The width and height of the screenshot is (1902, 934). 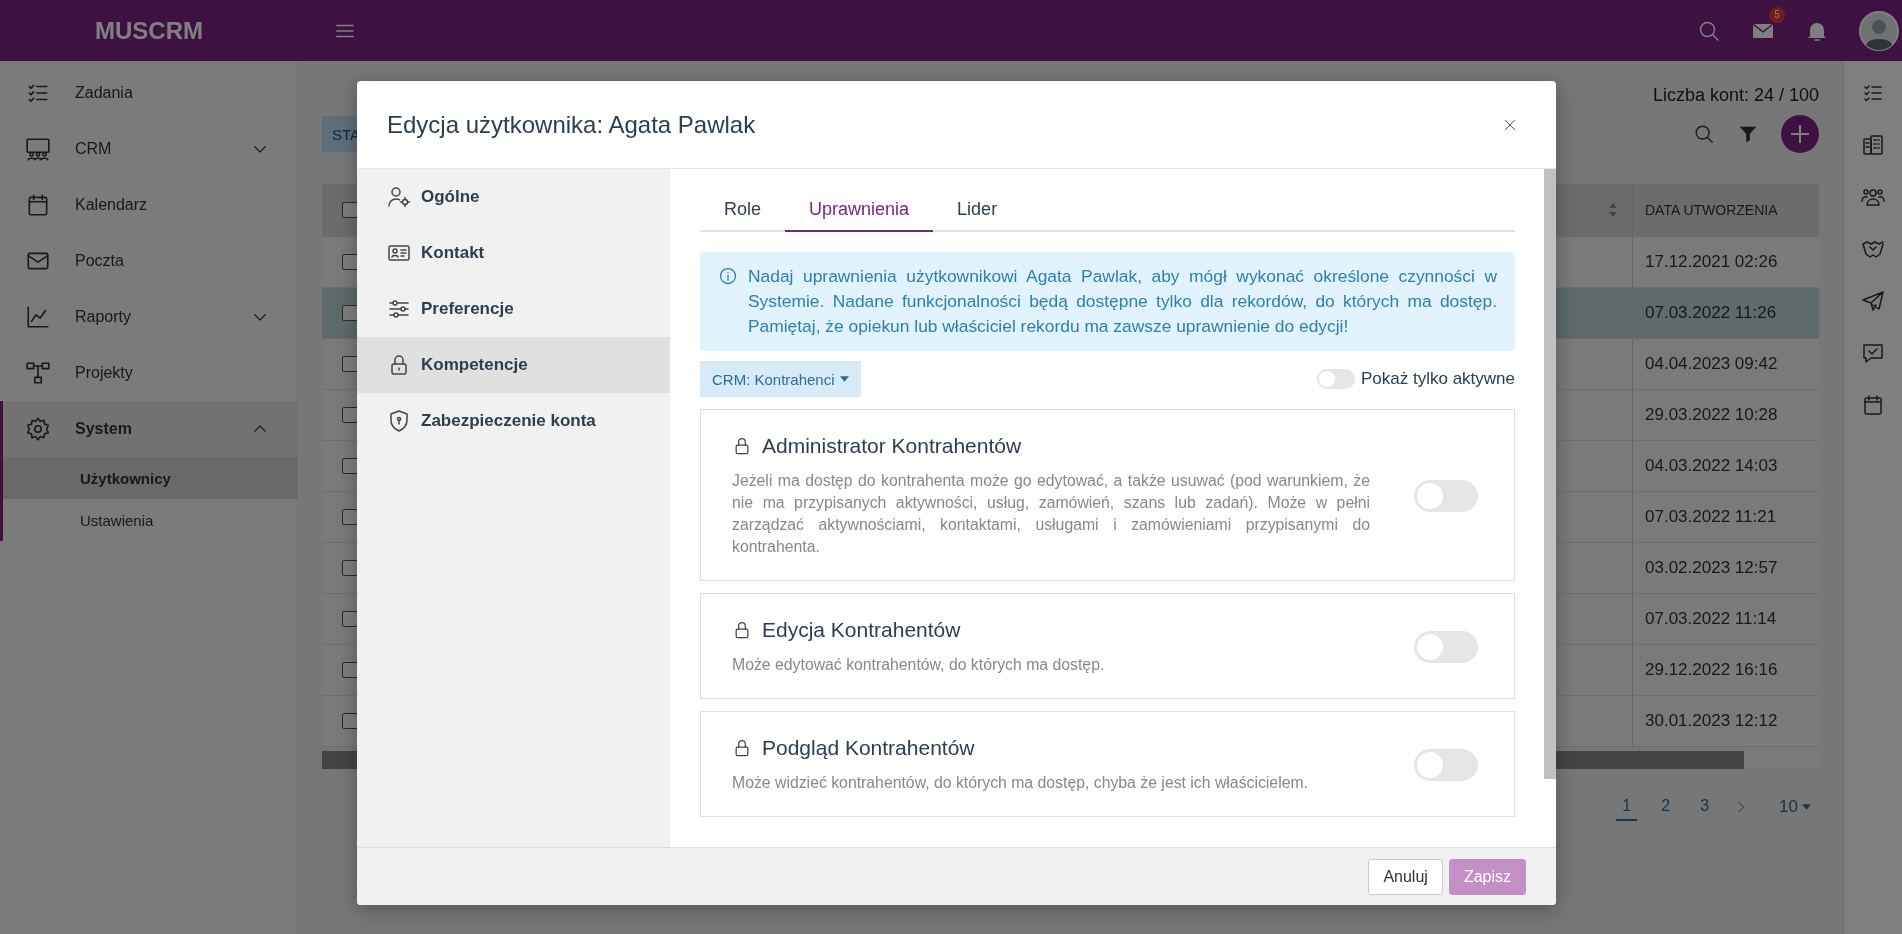 I want to click on column-header: DATA UTWORZENIA, so click(x=1726, y=210).